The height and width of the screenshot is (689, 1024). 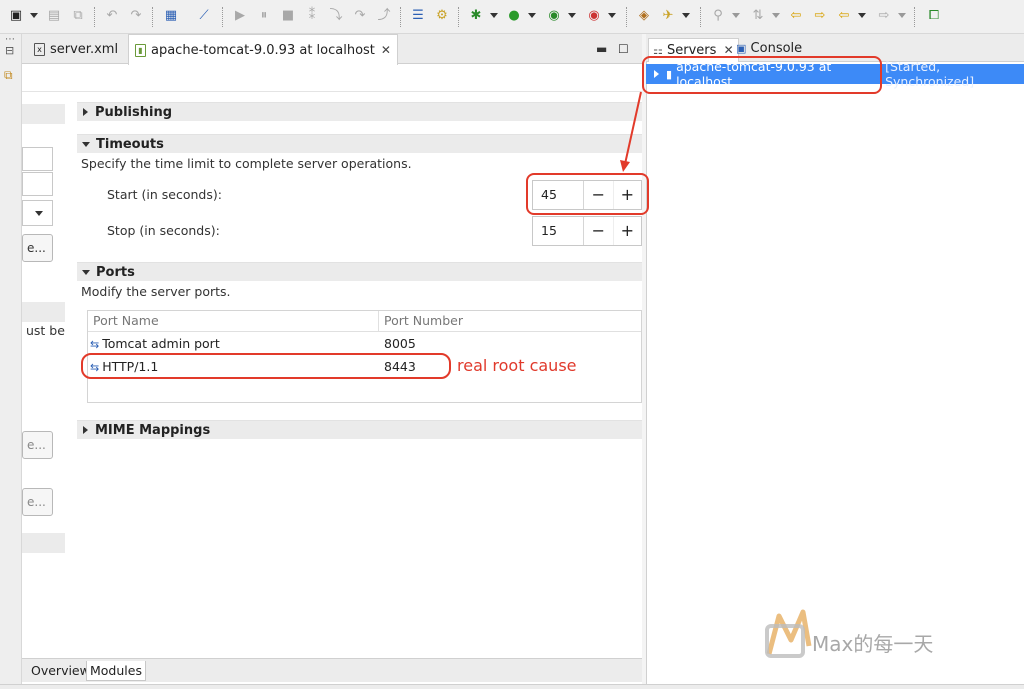 What do you see at coordinates (587, 194) in the screenshot?
I see `annotation-box-start-timeout` at bounding box center [587, 194].